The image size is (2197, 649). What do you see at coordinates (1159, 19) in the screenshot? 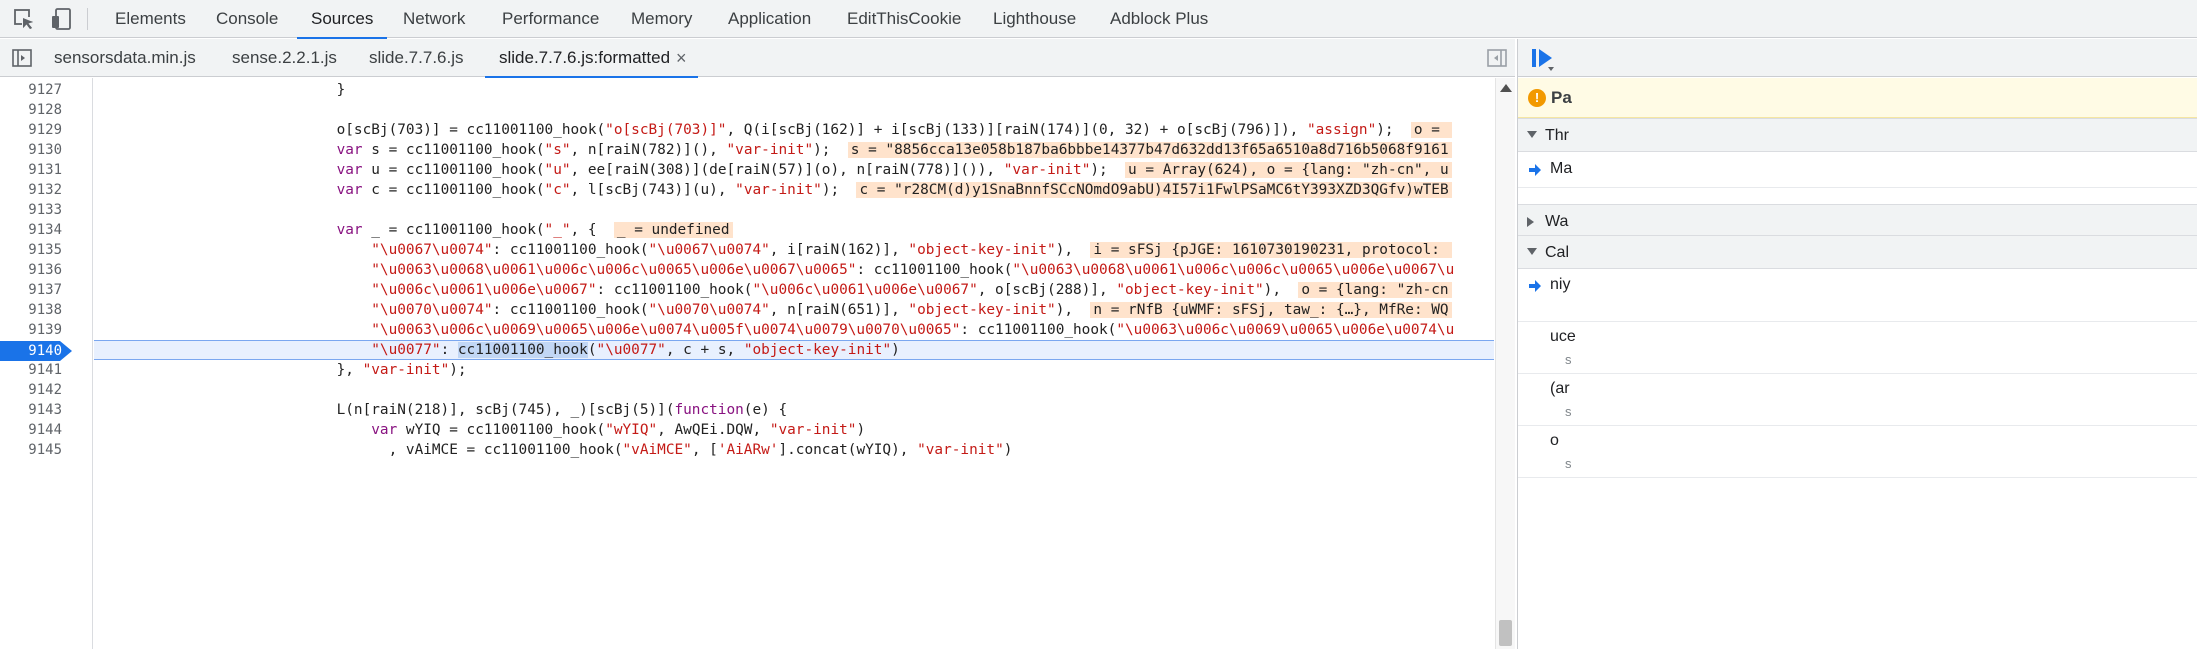
I see `tab-adblock-plus: Adblock Plus` at bounding box center [1159, 19].